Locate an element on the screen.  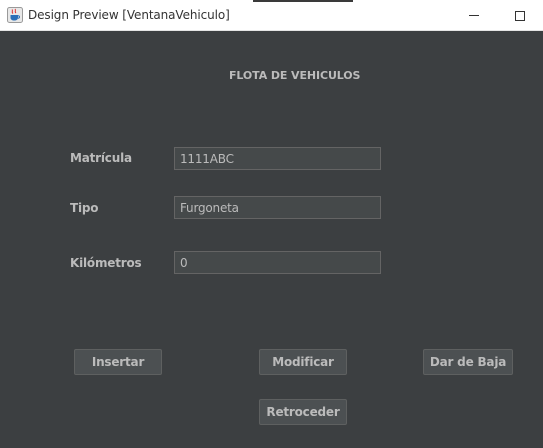
tipo-label: Tipo is located at coordinates (84, 208).